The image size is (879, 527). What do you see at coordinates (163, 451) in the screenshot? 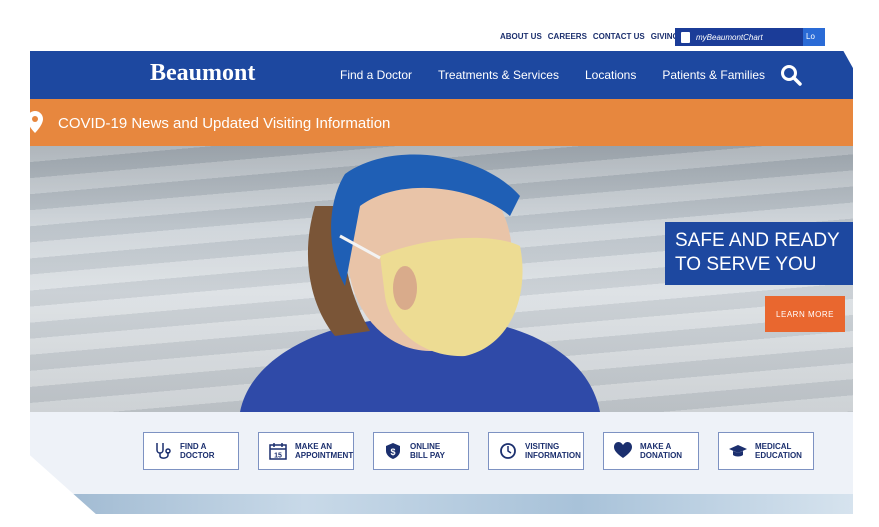
I see `stethoscope-icon` at bounding box center [163, 451].